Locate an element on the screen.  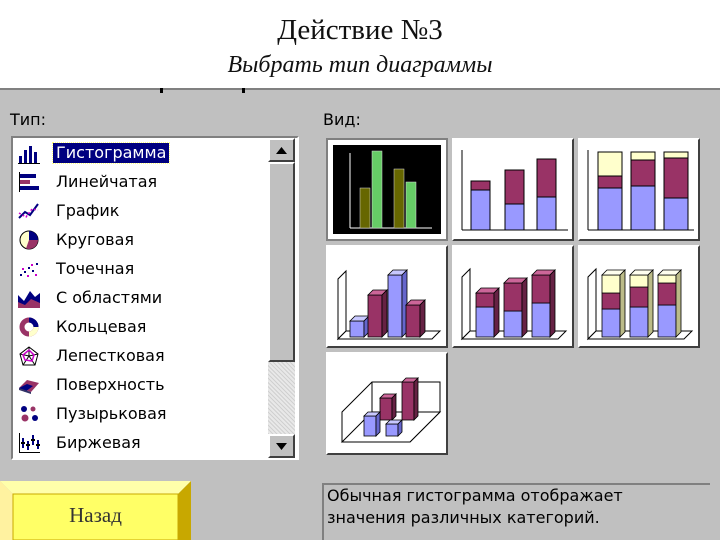
subtype-3d-clustered-column is located at coordinates (387, 296).